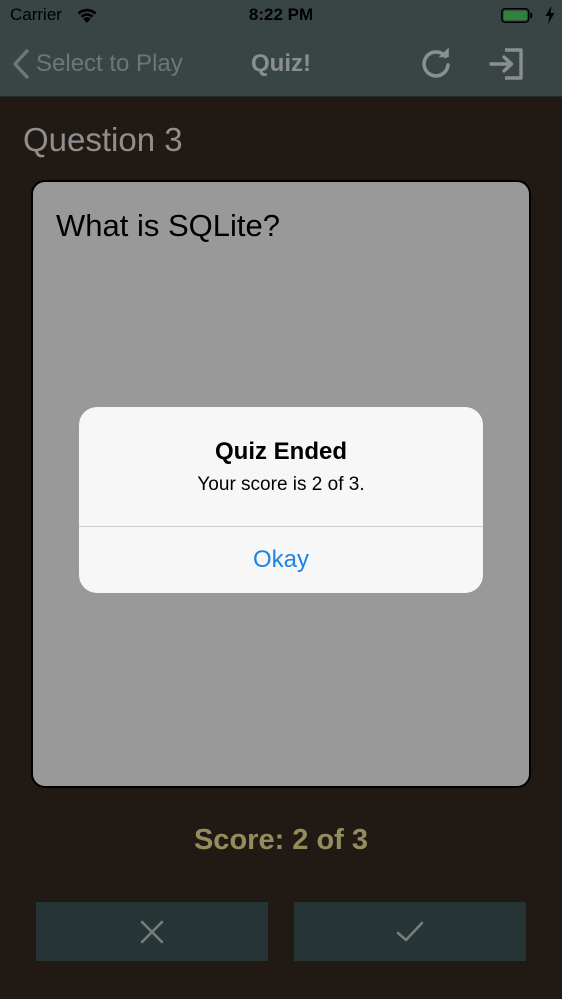  I want to click on alert-dialog: Quiz Ended Your score is 2 of 3. Okay, so click(281, 500).